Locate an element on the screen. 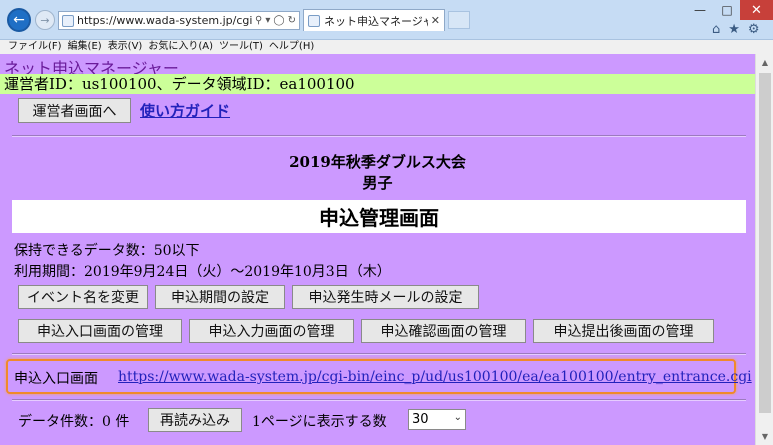 This screenshot has width=773, height=445. back-button: ← is located at coordinates (19, 20).